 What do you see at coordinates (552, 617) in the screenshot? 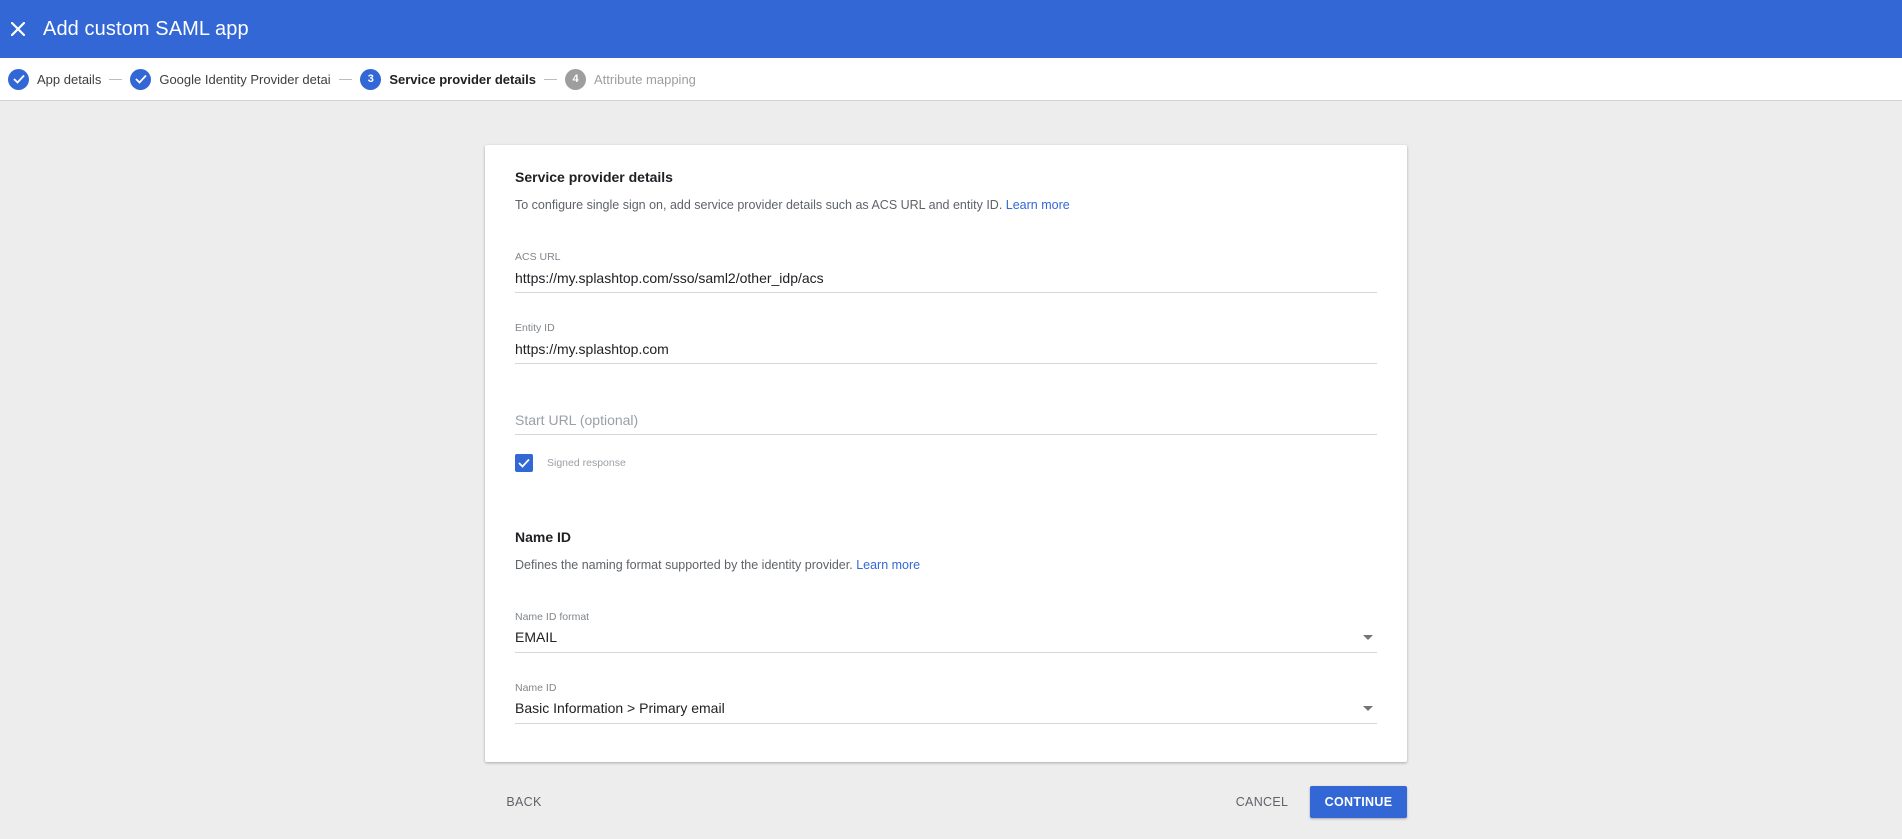
I see `name-id-format-label: Name ID format` at bounding box center [552, 617].